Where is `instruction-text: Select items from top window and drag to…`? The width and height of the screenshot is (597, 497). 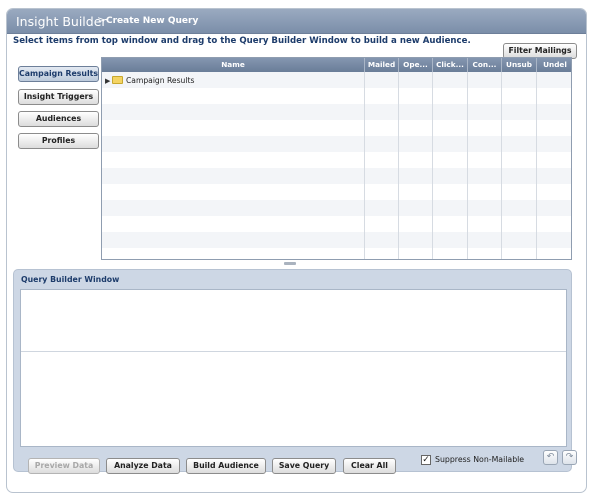
instruction-text: Select items from top window and drag to… is located at coordinates (242, 41).